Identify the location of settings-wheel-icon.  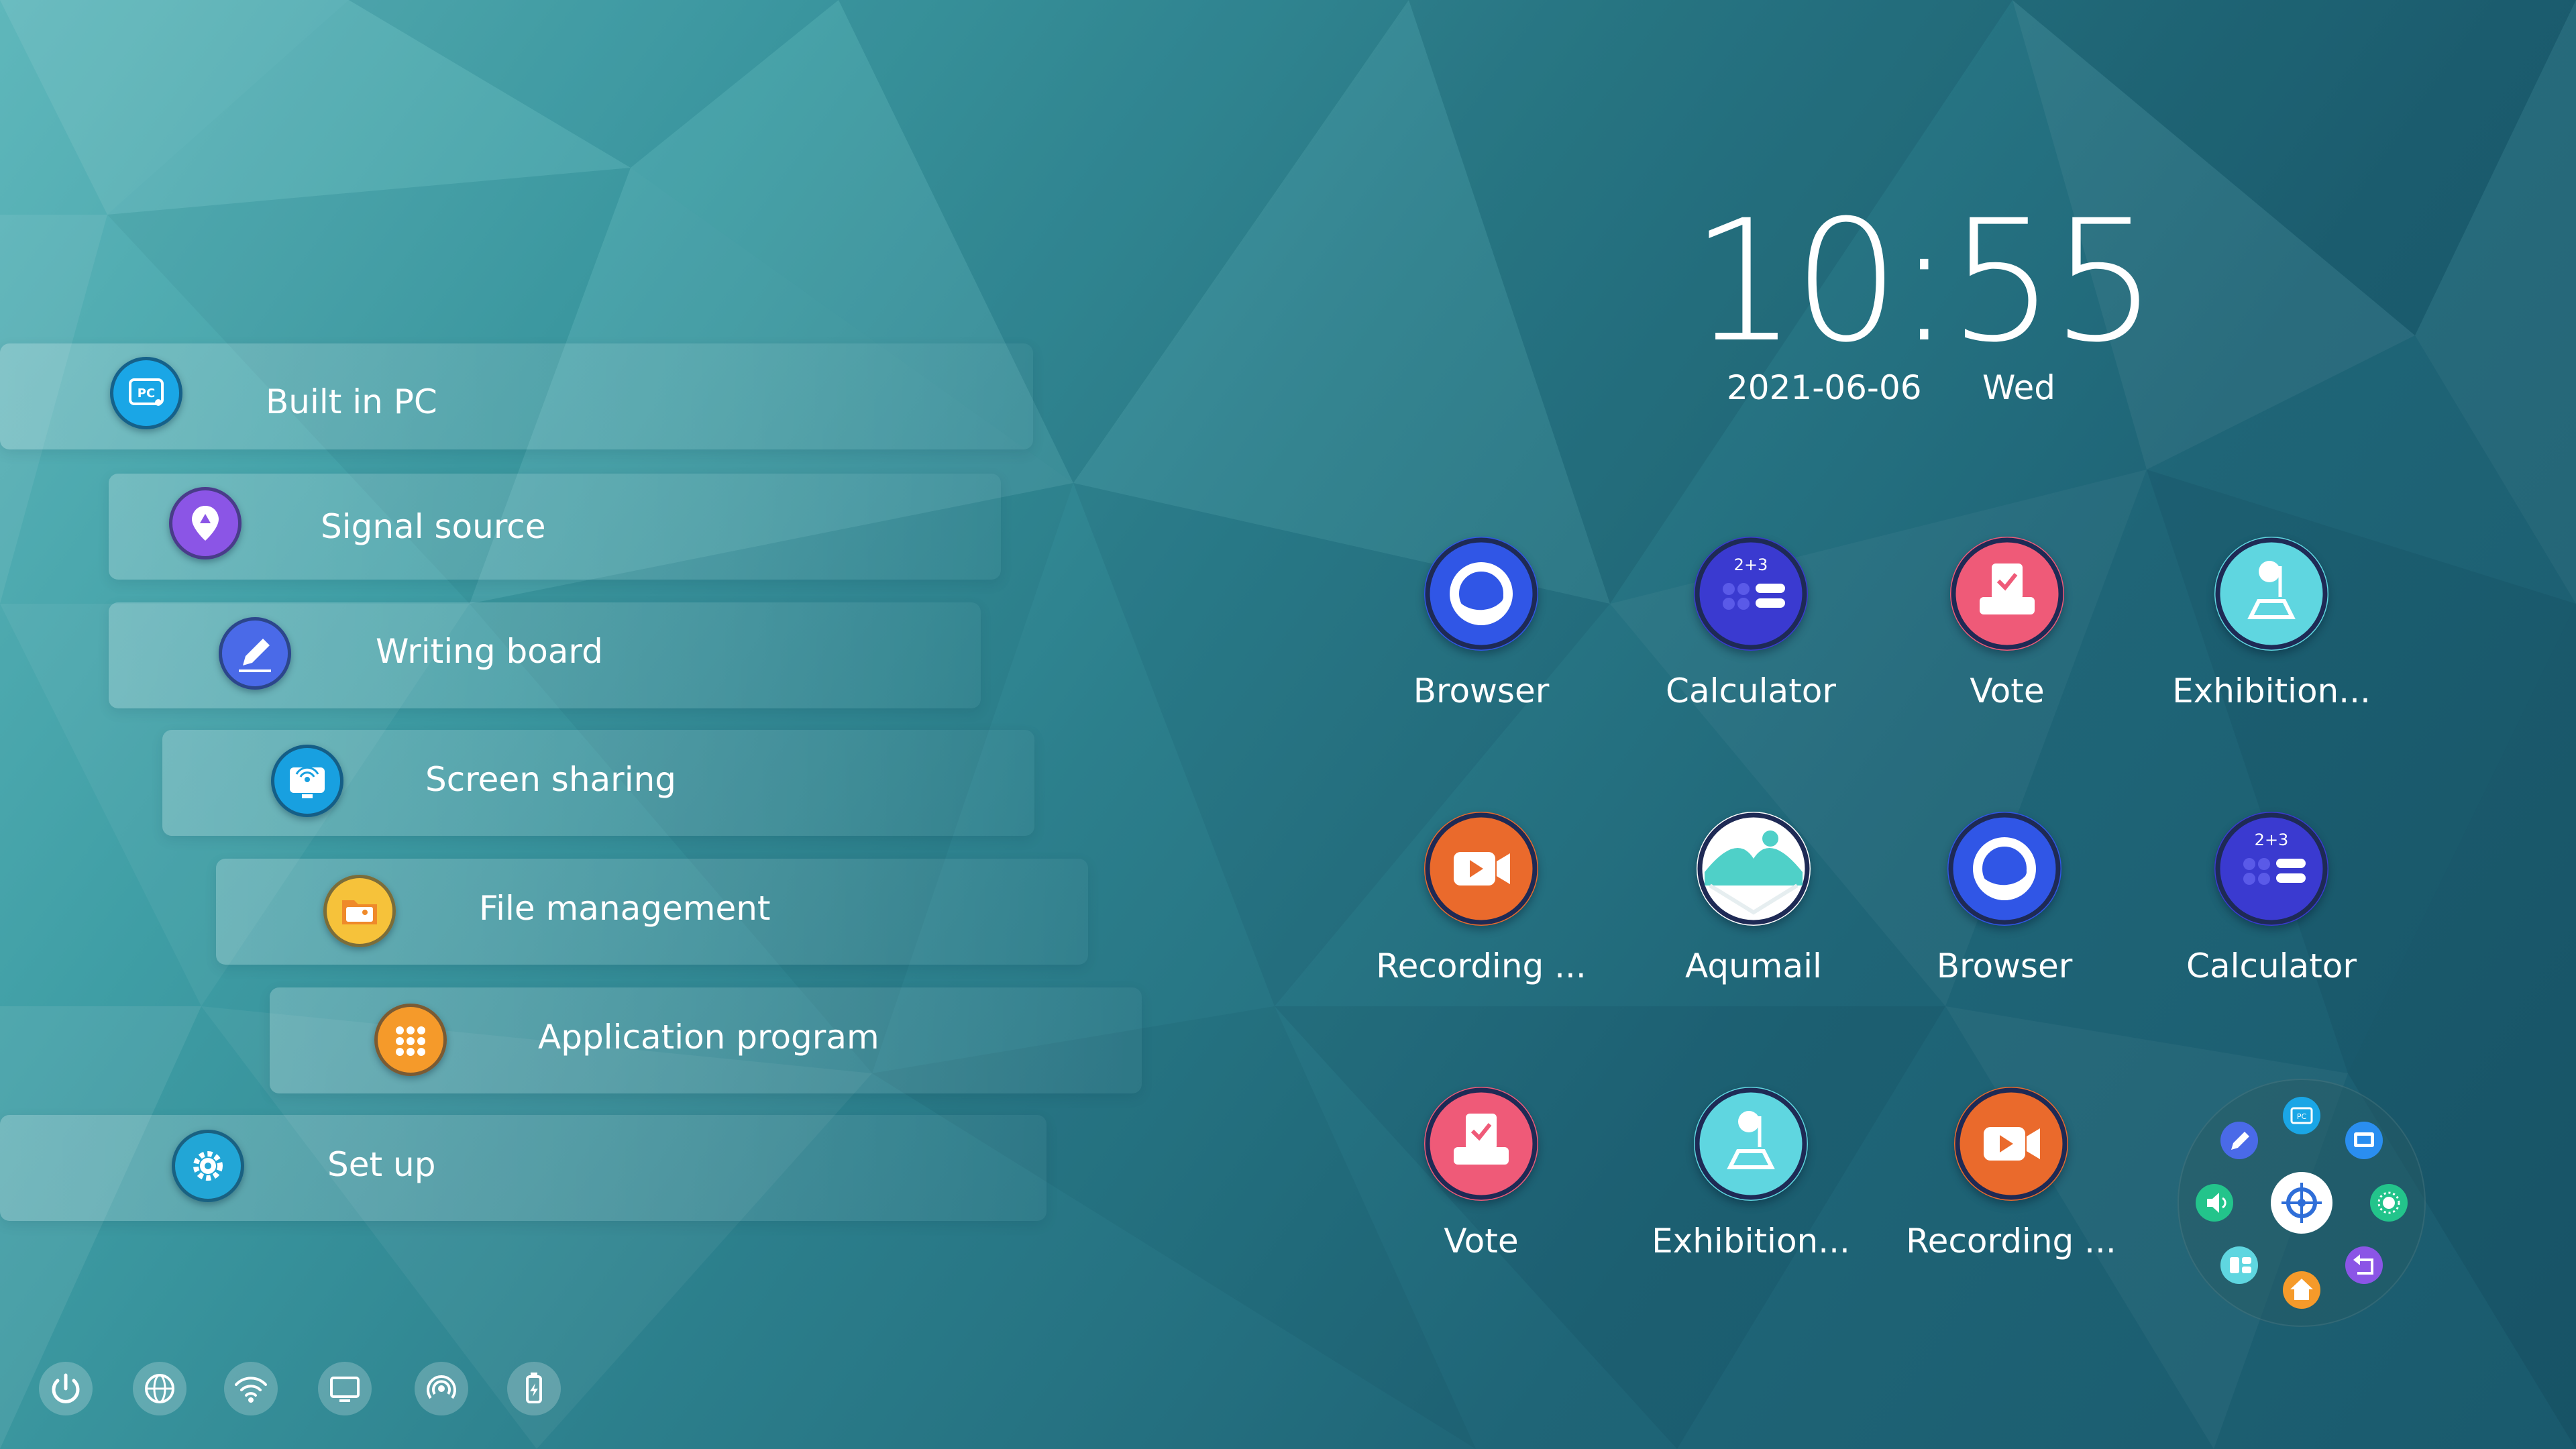
(2301, 1203).